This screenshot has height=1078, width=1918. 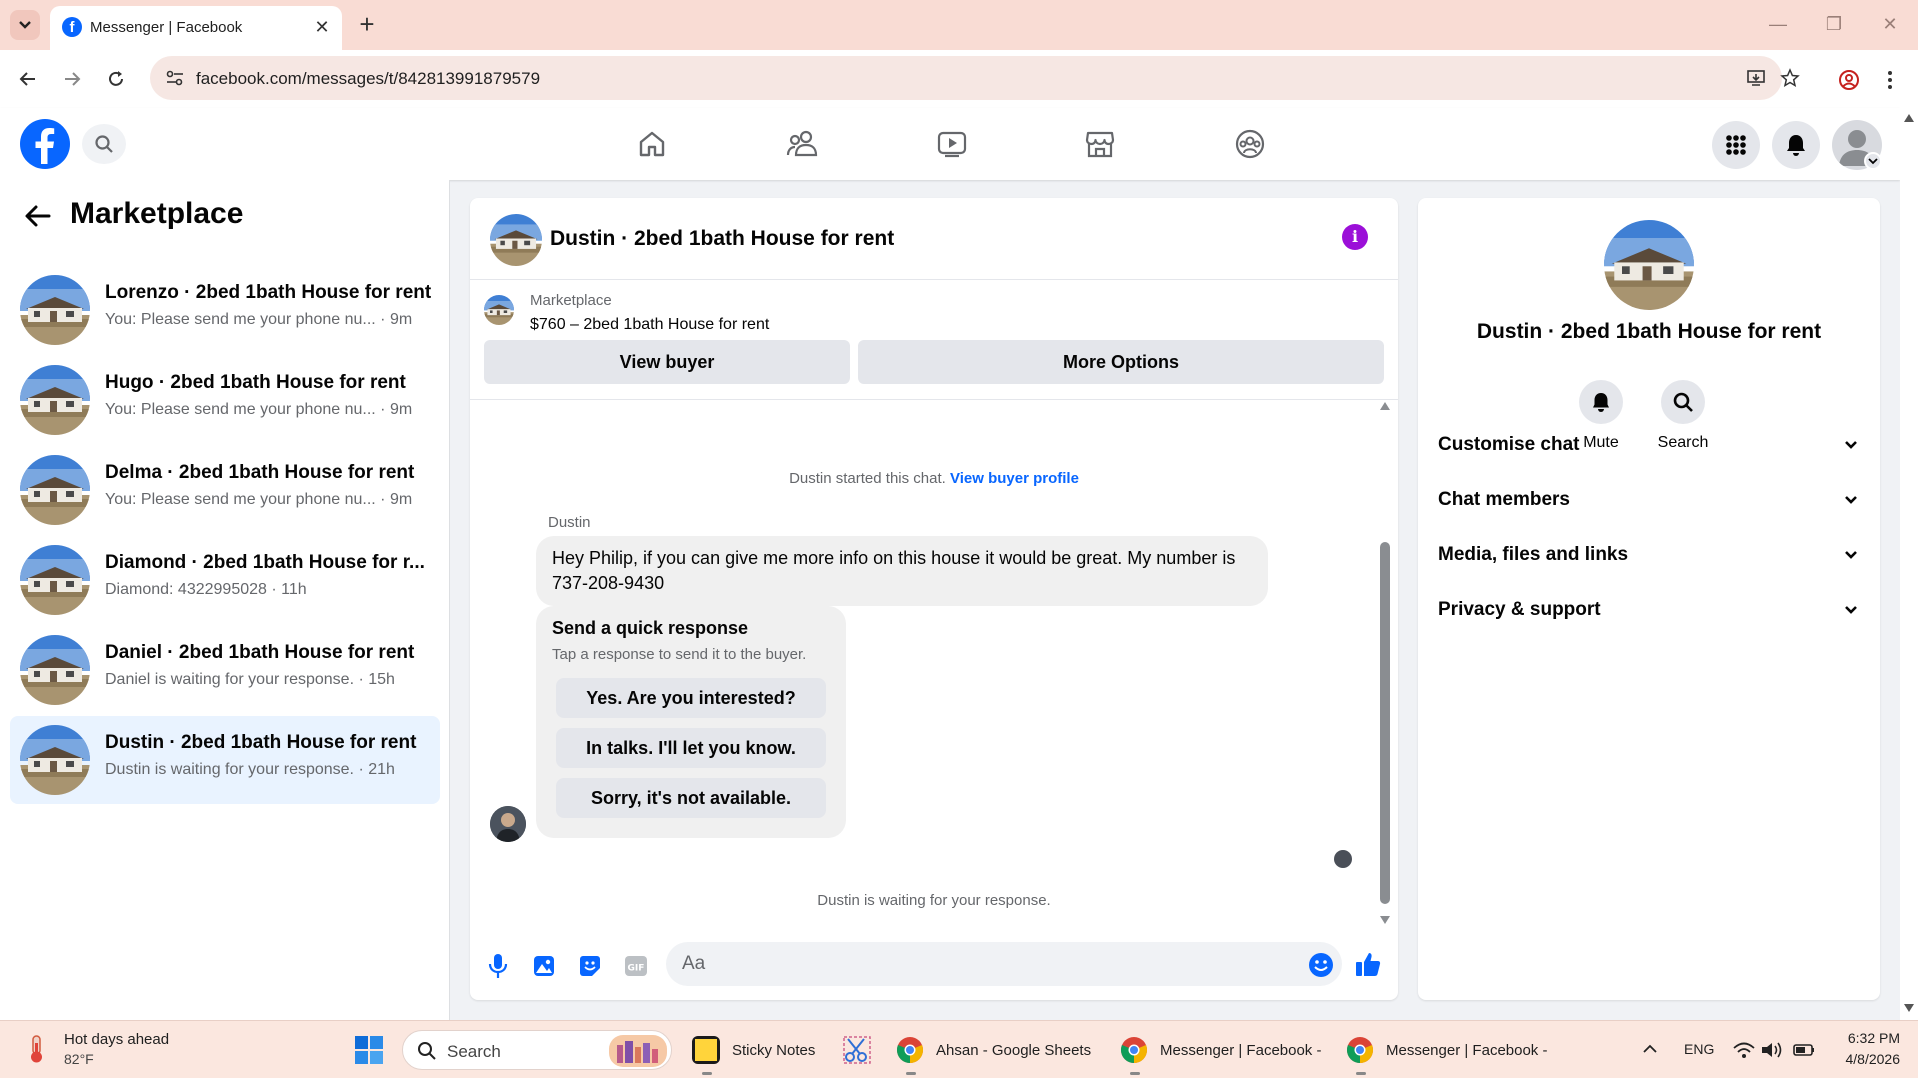 I want to click on chrome-icon, so click(x=910, y=1050).